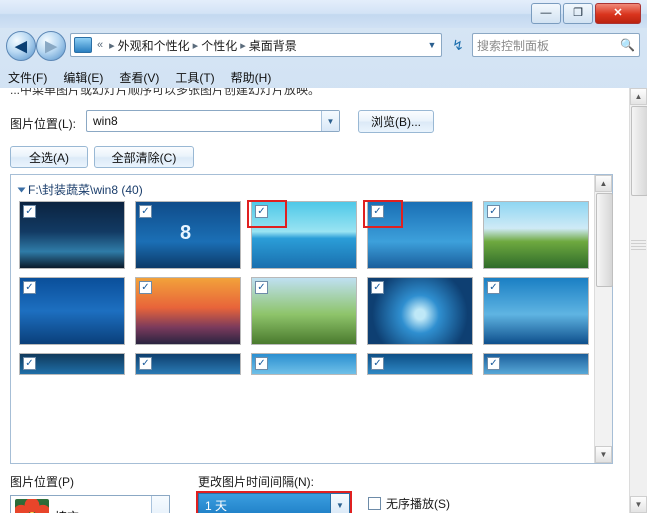 The image size is (647, 513). Describe the element at coordinates (72, 364) in the screenshot. I see `thumbnail-partial-1: ✓` at that location.